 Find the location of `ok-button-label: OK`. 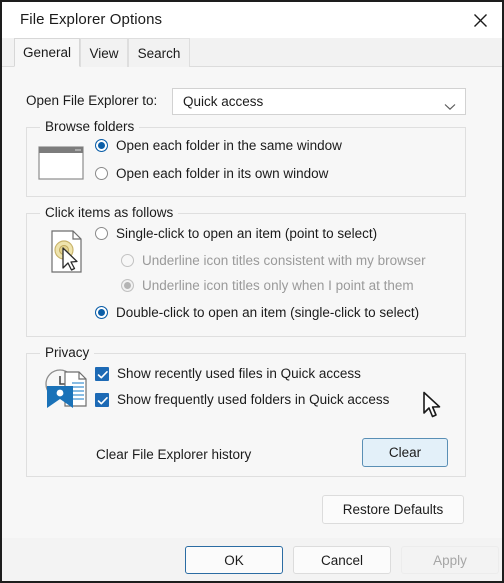

ok-button-label: OK is located at coordinates (234, 560).